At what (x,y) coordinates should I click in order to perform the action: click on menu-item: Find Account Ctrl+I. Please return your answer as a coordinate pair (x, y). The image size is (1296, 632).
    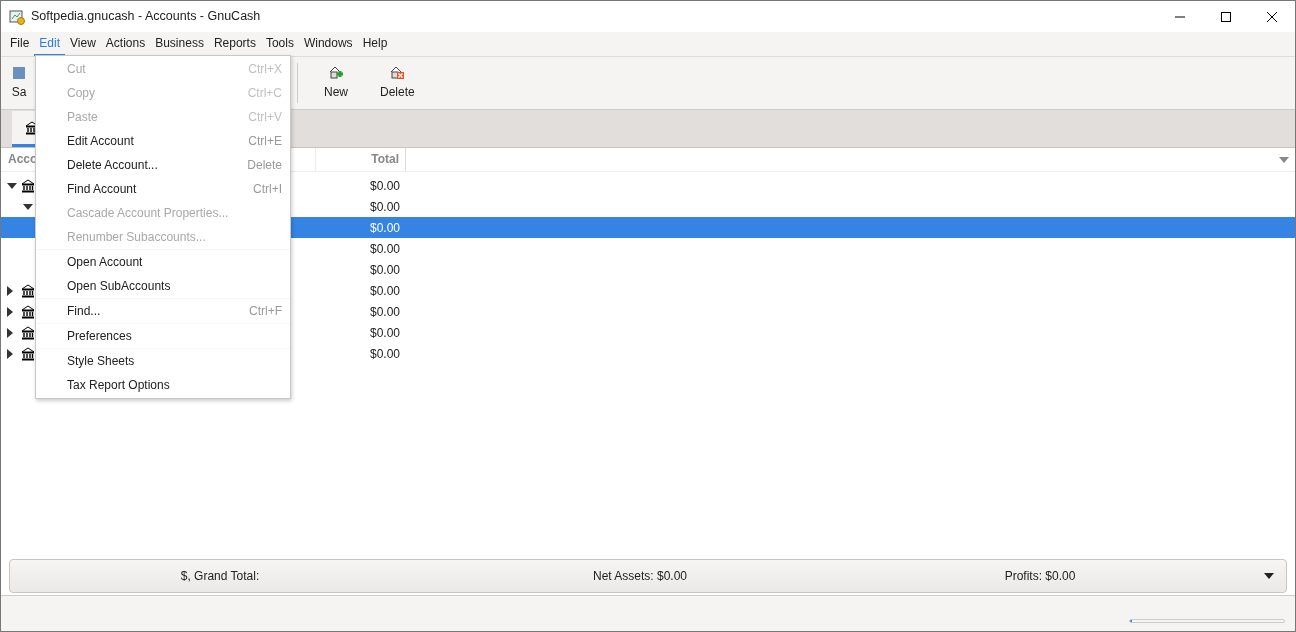
    Looking at the image, I should click on (163, 189).